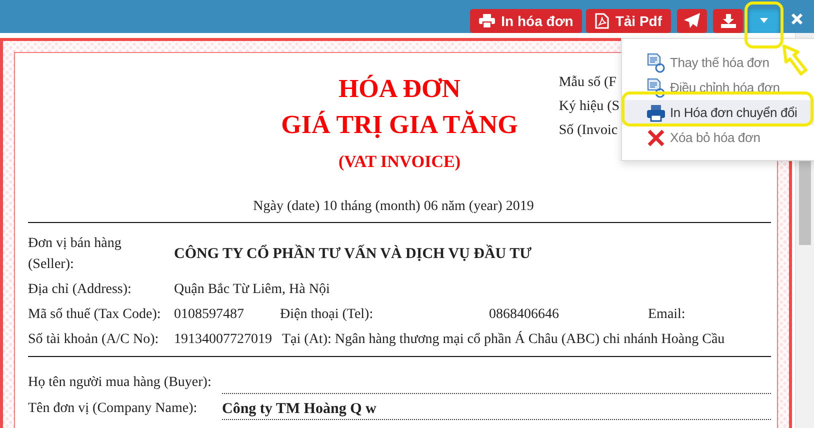 This screenshot has height=428, width=814. I want to click on close-button, so click(797, 19).